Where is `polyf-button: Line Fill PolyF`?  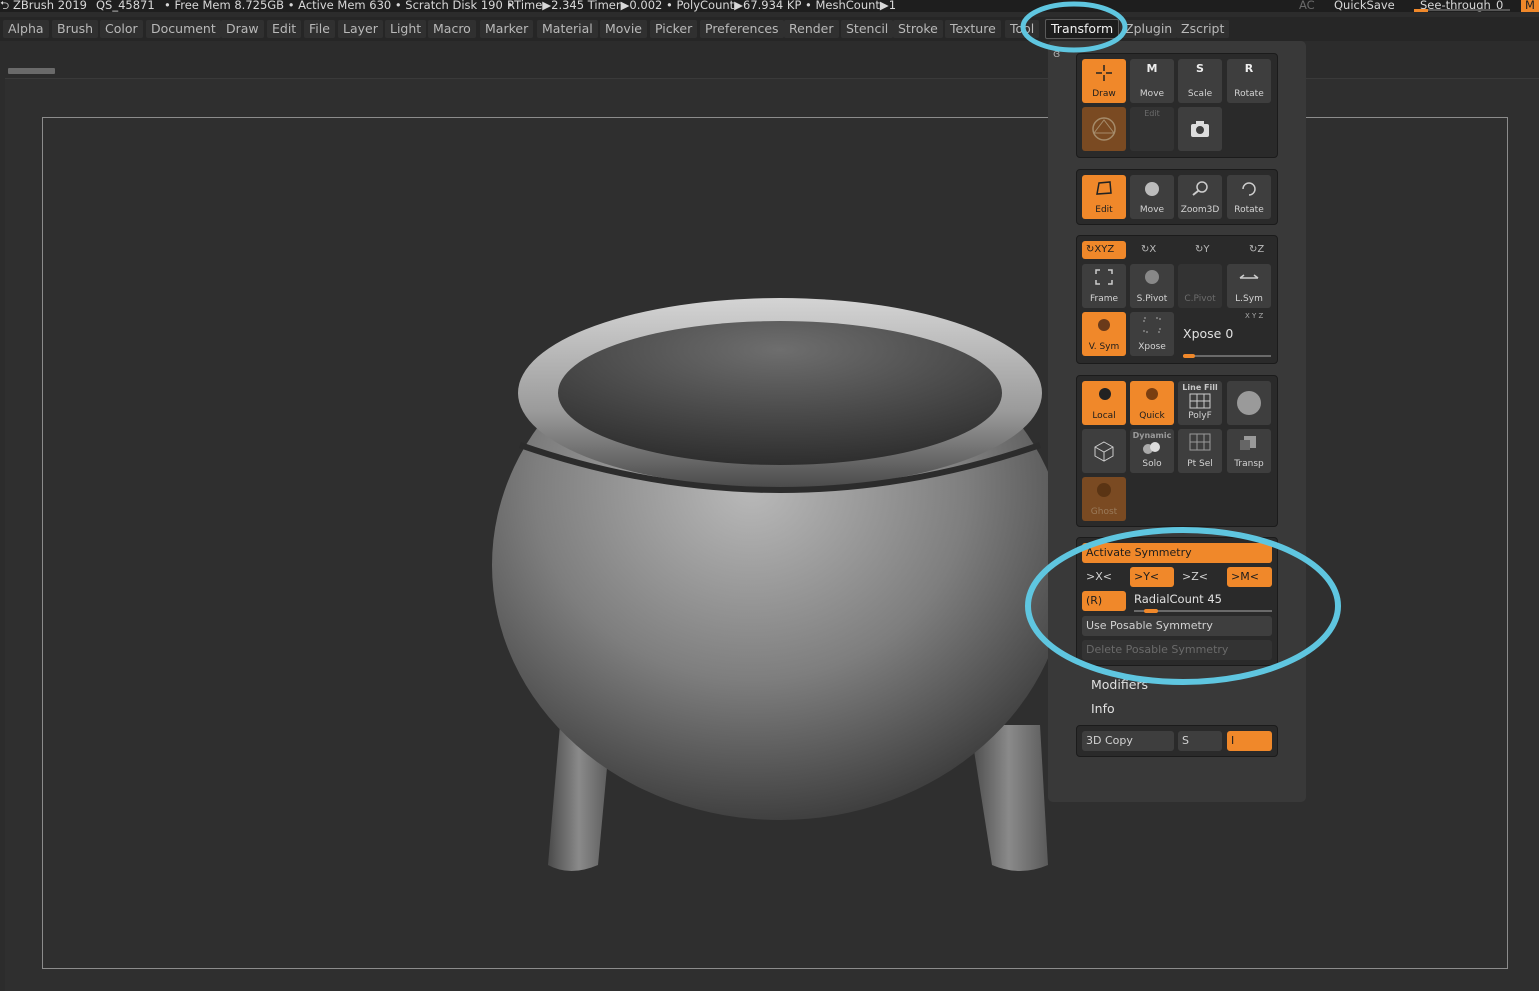
polyf-button: Line Fill PolyF is located at coordinates (1200, 403).